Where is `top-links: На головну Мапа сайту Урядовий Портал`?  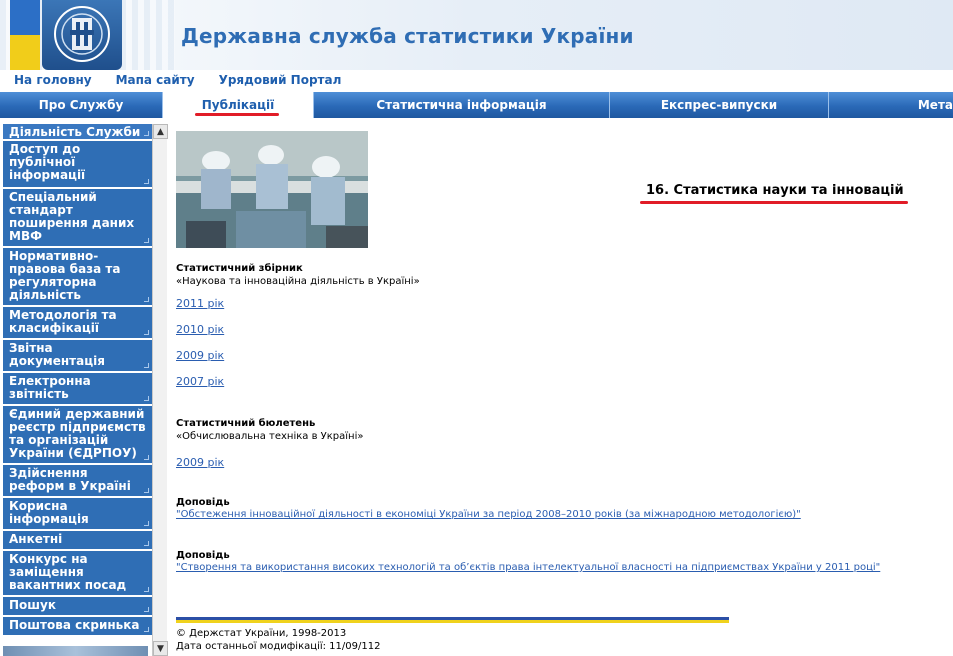 top-links: На головну Мапа сайту Урядовий Портал is located at coordinates (177, 81).